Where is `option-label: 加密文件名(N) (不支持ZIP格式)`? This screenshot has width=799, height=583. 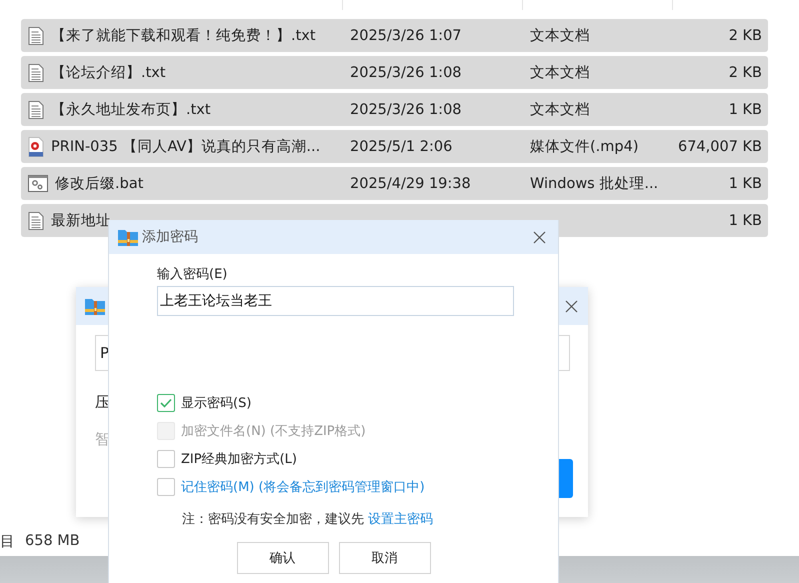 option-label: 加密文件名(N) (不支持ZIP格式) is located at coordinates (273, 431).